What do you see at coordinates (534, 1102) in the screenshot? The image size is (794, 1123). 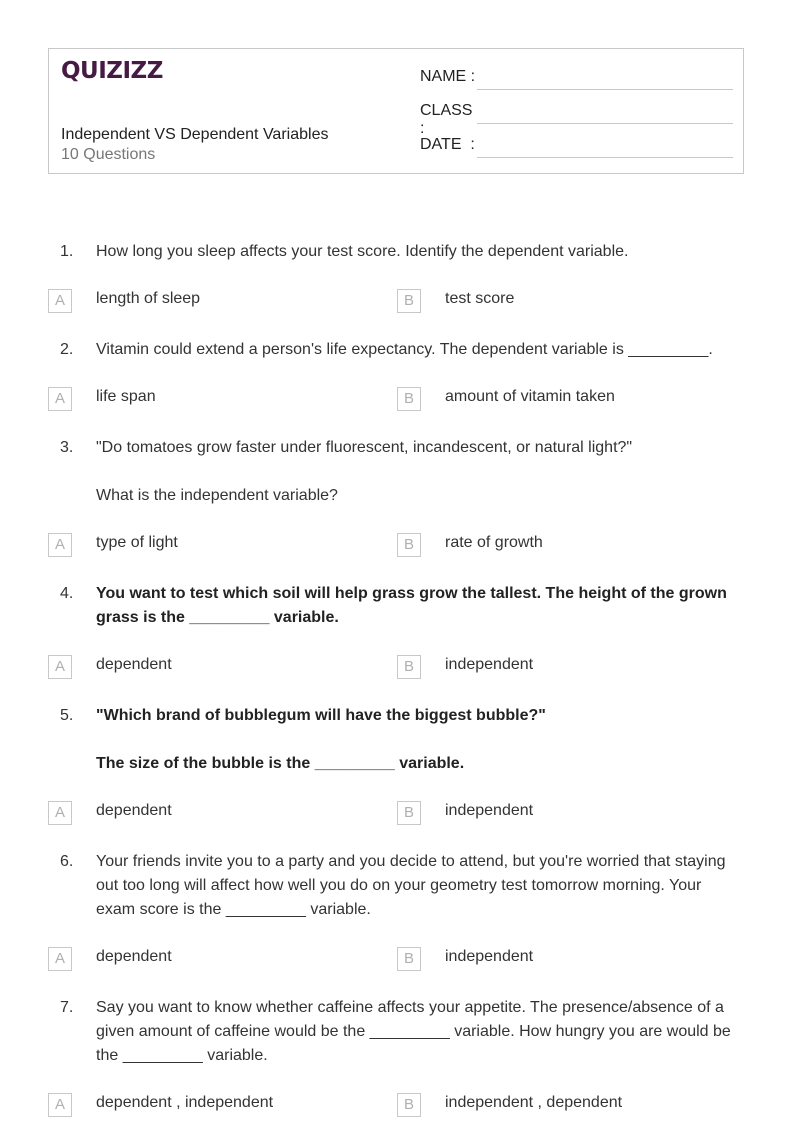 I see `option-text: independent , dependent` at bounding box center [534, 1102].